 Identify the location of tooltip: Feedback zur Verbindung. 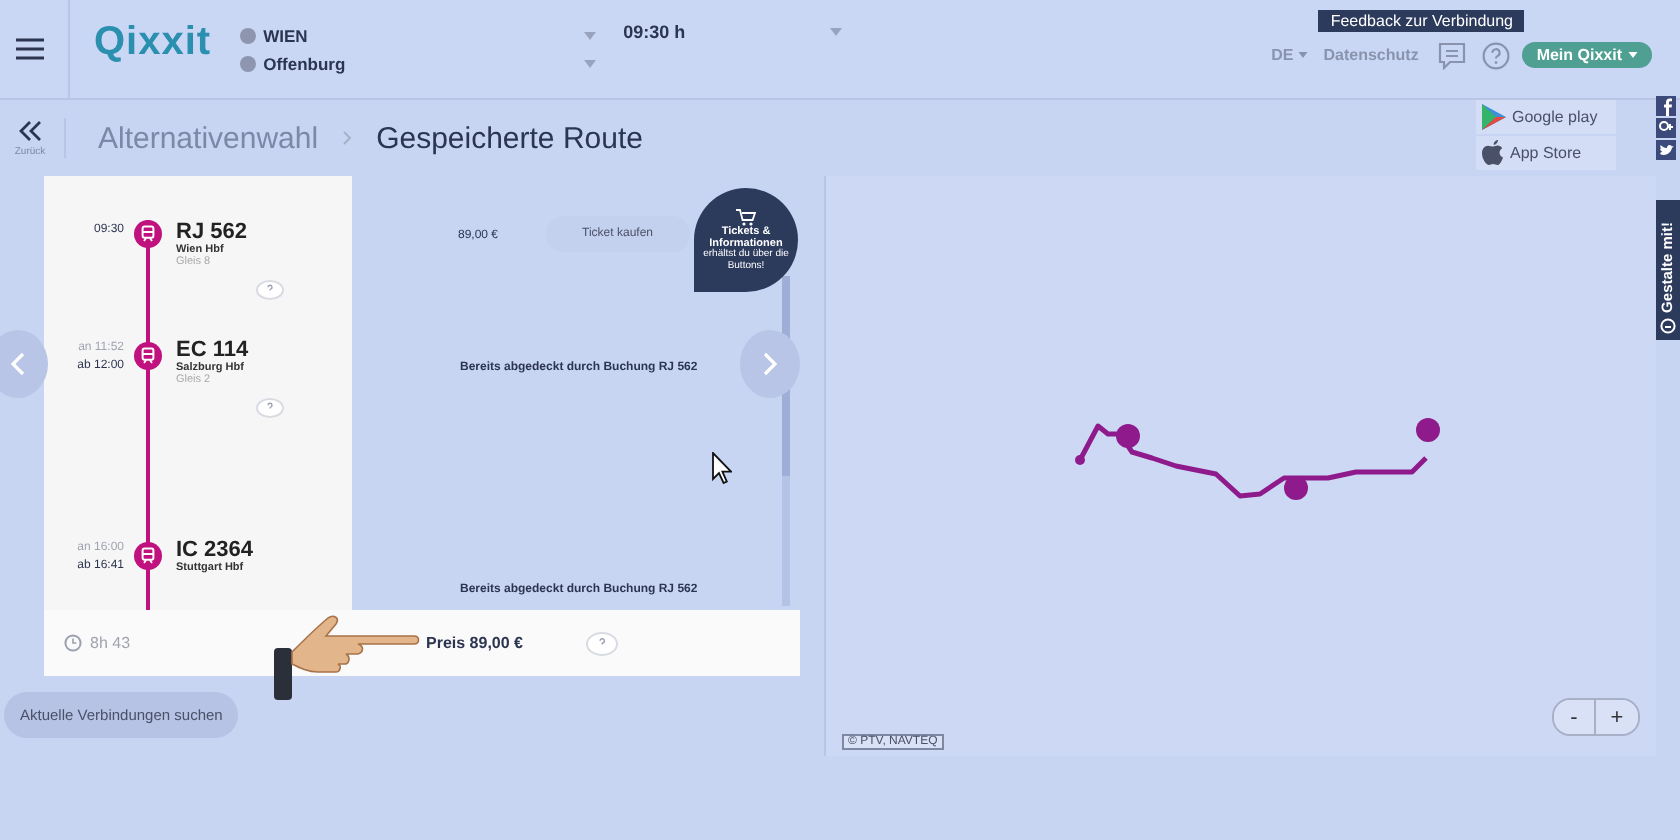
(1421, 20).